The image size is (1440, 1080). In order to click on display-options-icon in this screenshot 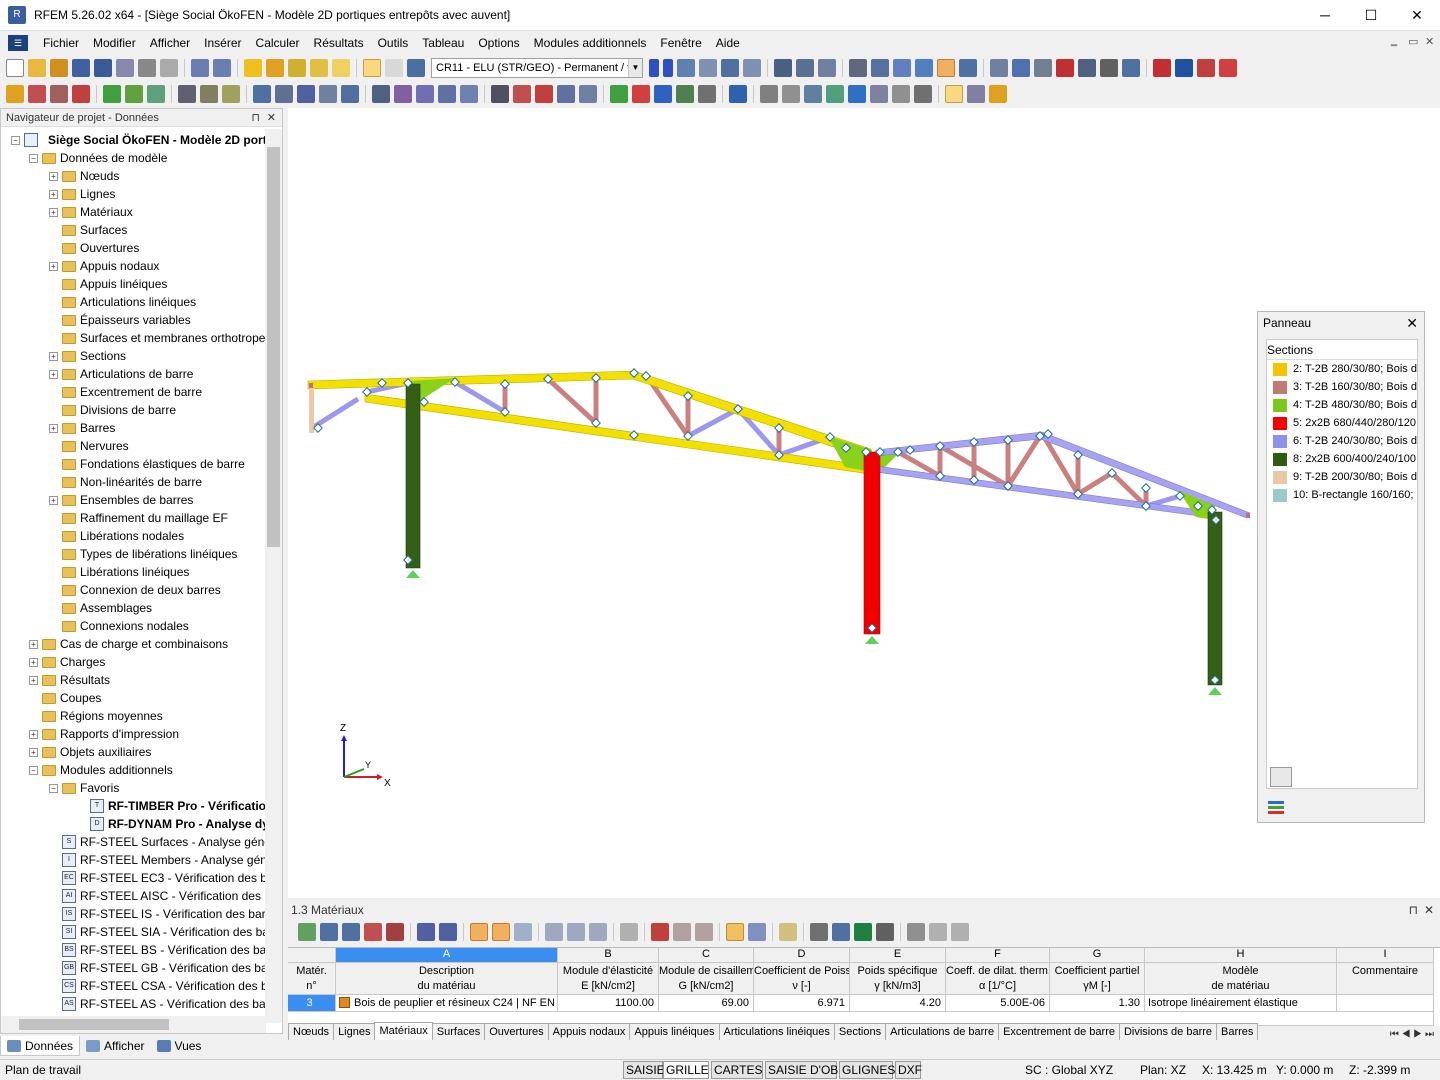, I will do `click(976, 94)`.